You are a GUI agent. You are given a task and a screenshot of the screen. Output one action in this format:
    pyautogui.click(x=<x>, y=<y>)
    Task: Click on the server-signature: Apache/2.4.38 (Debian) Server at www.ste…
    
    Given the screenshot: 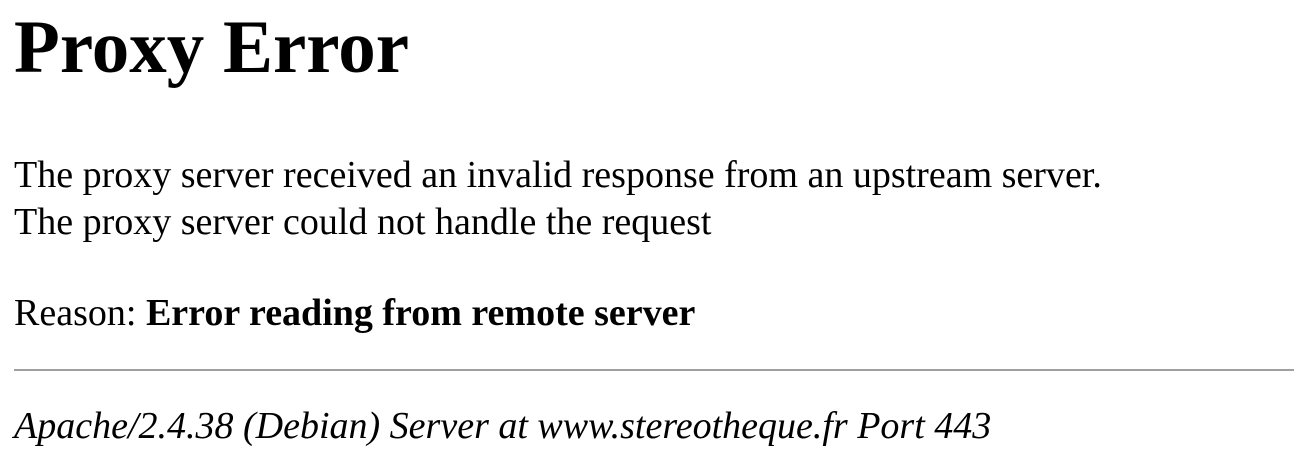 What is the action you would take?
    pyautogui.click(x=503, y=426)
    